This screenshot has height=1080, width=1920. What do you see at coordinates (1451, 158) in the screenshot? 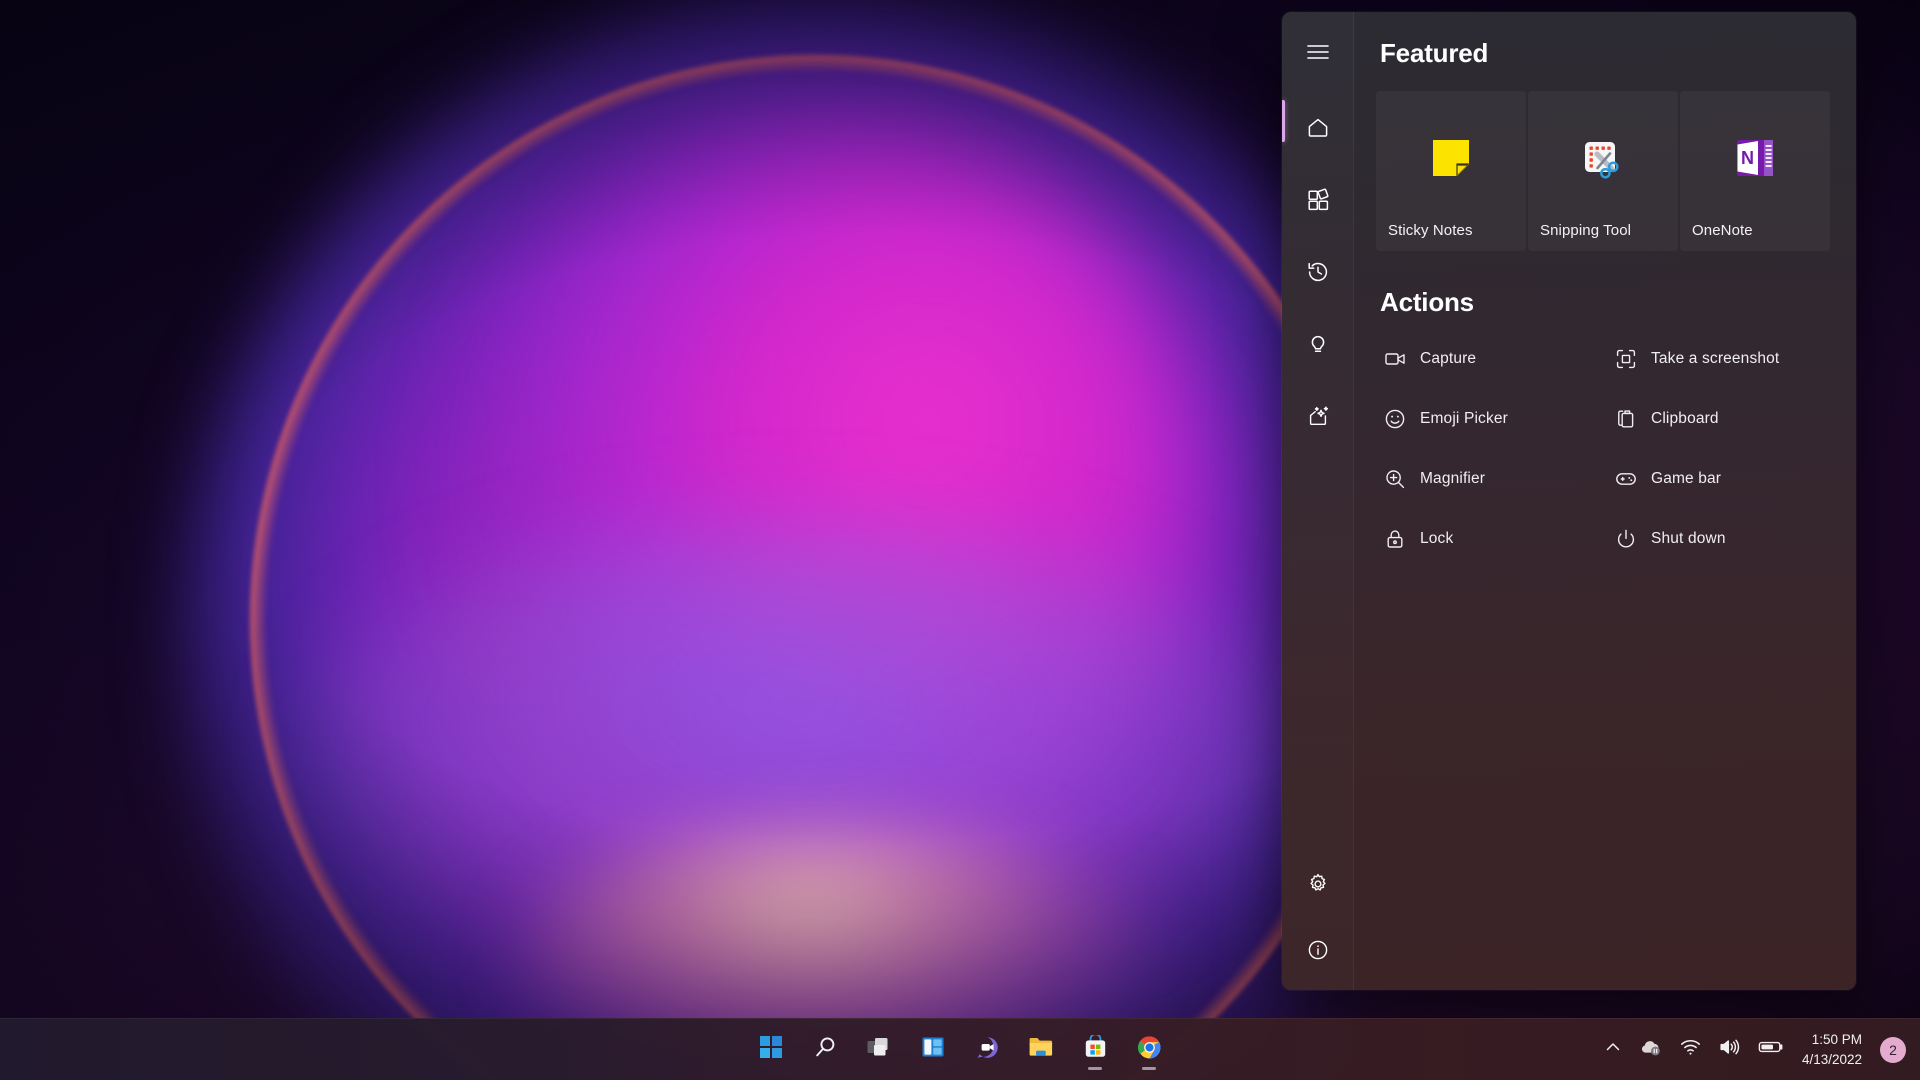
I see `sticky-notes-icon` at bounding box center [1451, 158].